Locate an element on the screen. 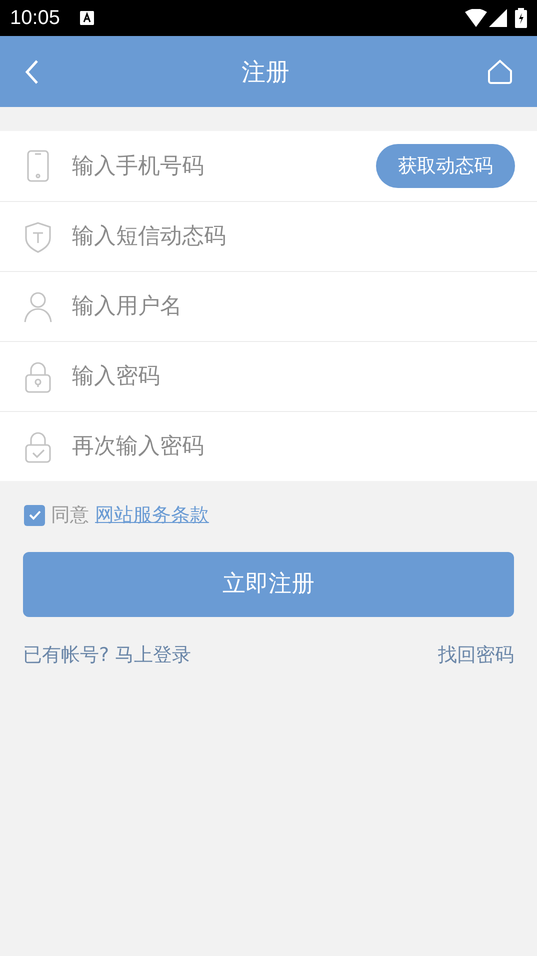 Image resolution: width=537 pixels, height=956 pixels. notification-icon is located at coordinates (87, 18).